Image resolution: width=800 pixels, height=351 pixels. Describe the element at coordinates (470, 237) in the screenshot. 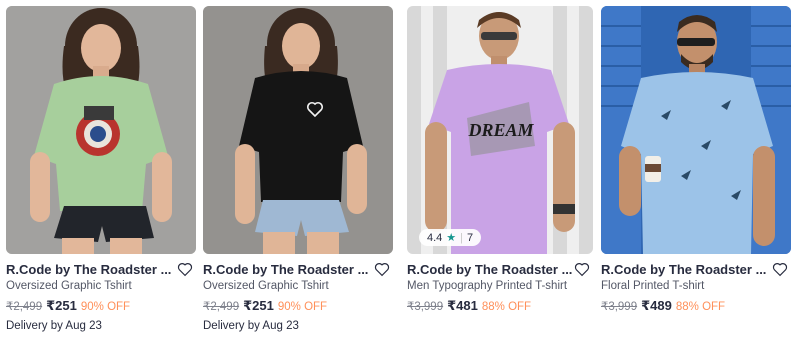

I see `rating-count: 7` at that location.